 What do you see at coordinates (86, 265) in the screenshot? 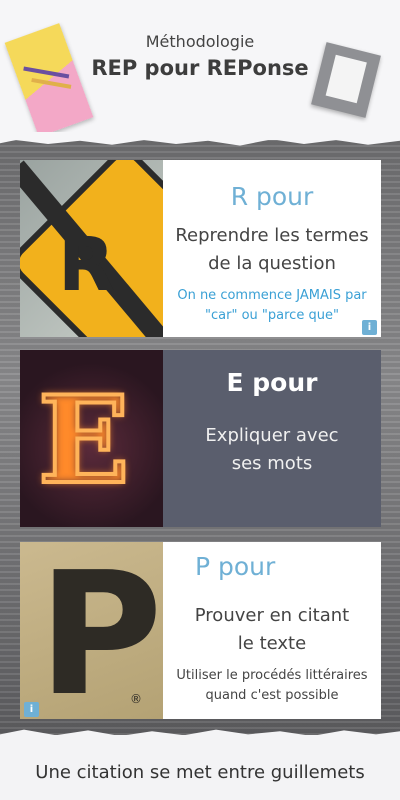
I see `letter-r-glyph: R` at bounding box center [86, 265].